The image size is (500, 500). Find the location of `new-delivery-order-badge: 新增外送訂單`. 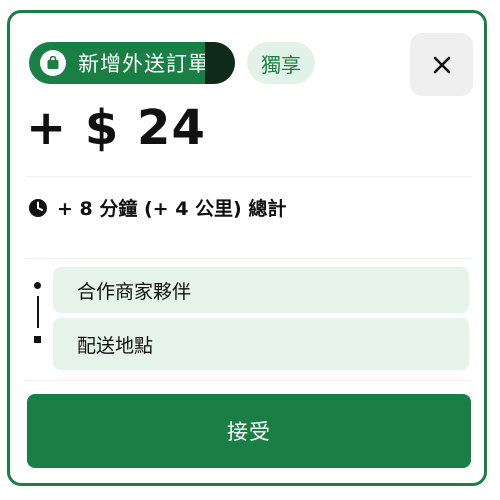

new-delivery-order-badge: 新增外送訂單 is located at coordinates (132, 63).